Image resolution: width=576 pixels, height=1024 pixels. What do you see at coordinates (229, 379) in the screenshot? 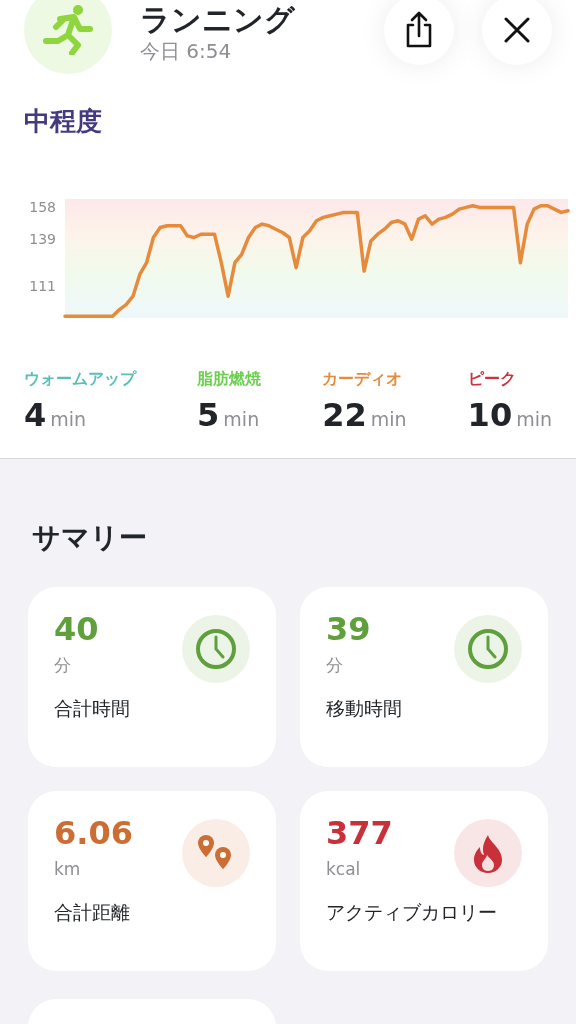
I see `zone-label: 脂肪燃焼` at bounding box center [229, 379].